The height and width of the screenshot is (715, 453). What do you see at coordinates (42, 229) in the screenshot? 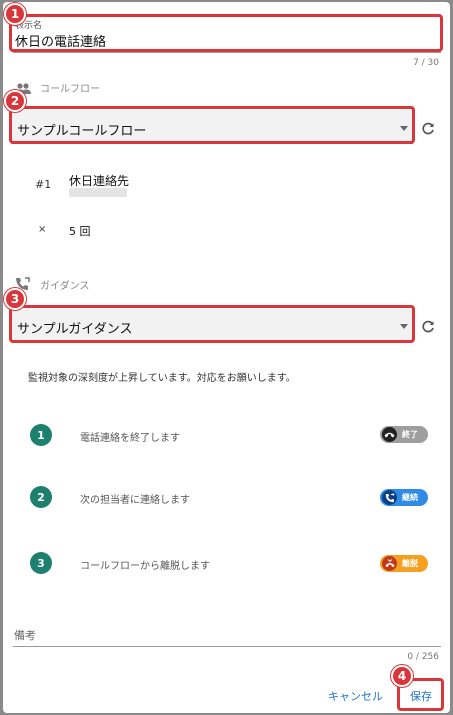
I see `repeat-multiplier: ×` at bounding box center [42, 229].